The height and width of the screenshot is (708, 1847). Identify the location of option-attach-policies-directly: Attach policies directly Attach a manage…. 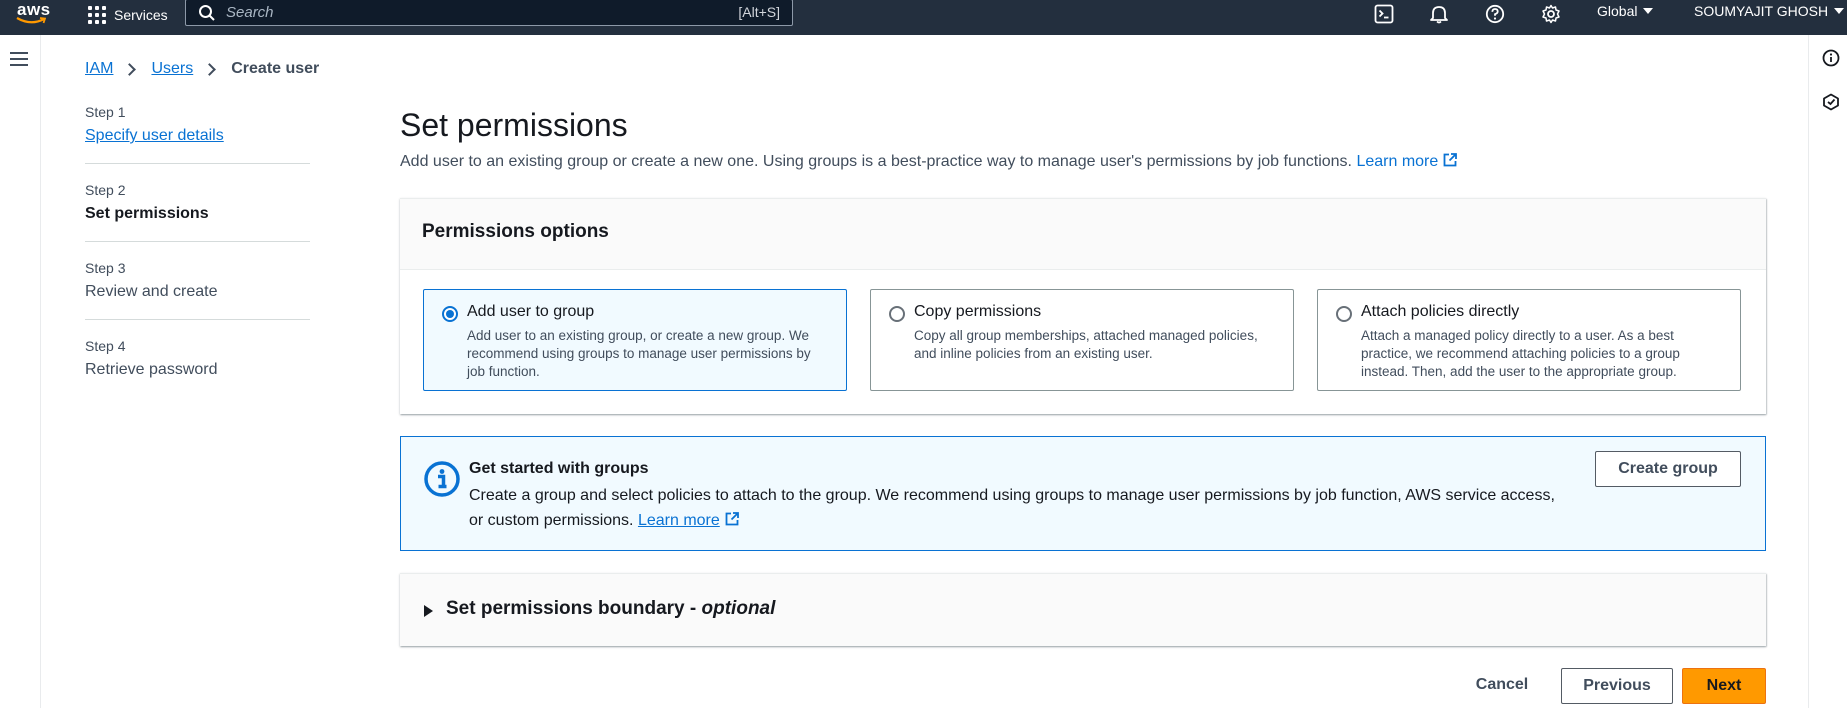
(1529, 340).